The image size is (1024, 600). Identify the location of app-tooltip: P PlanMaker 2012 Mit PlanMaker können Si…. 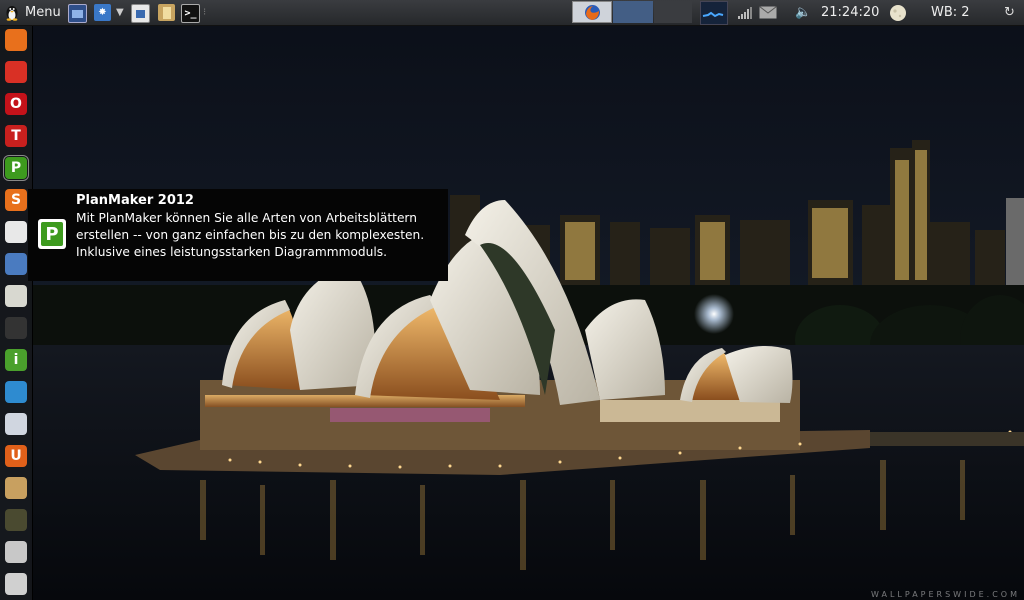
(238, 235).